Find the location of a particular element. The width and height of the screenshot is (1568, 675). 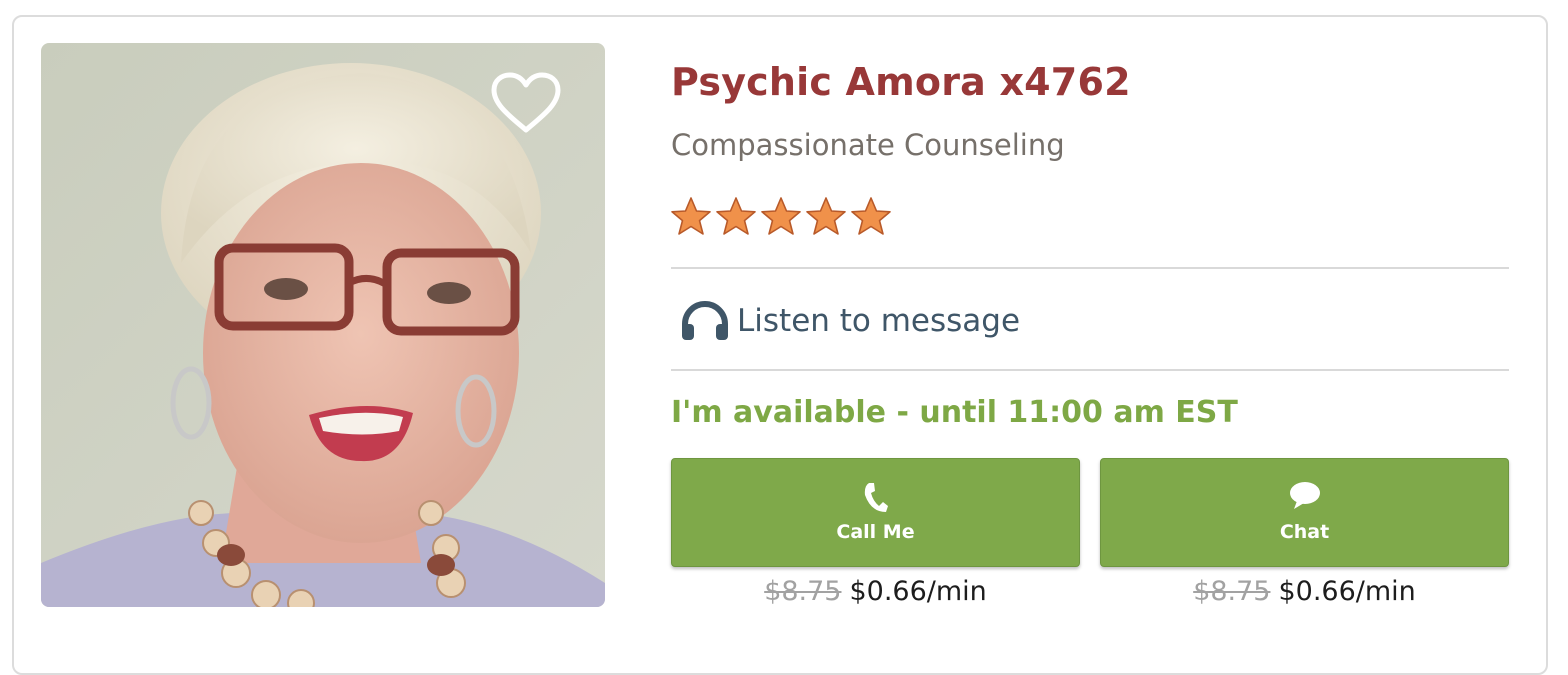

headphones-icon is located at coordinates (705, 320).